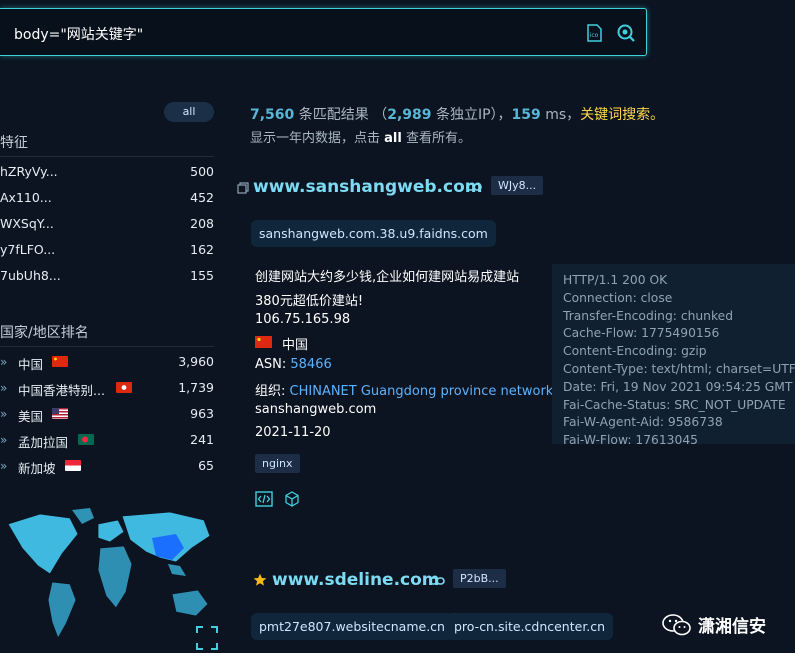 The width and height of the screenshot is (795, 653). Describe the element at coordinates (563, 115) in the screenshot. I see `query-time-label: ms，` at that location.